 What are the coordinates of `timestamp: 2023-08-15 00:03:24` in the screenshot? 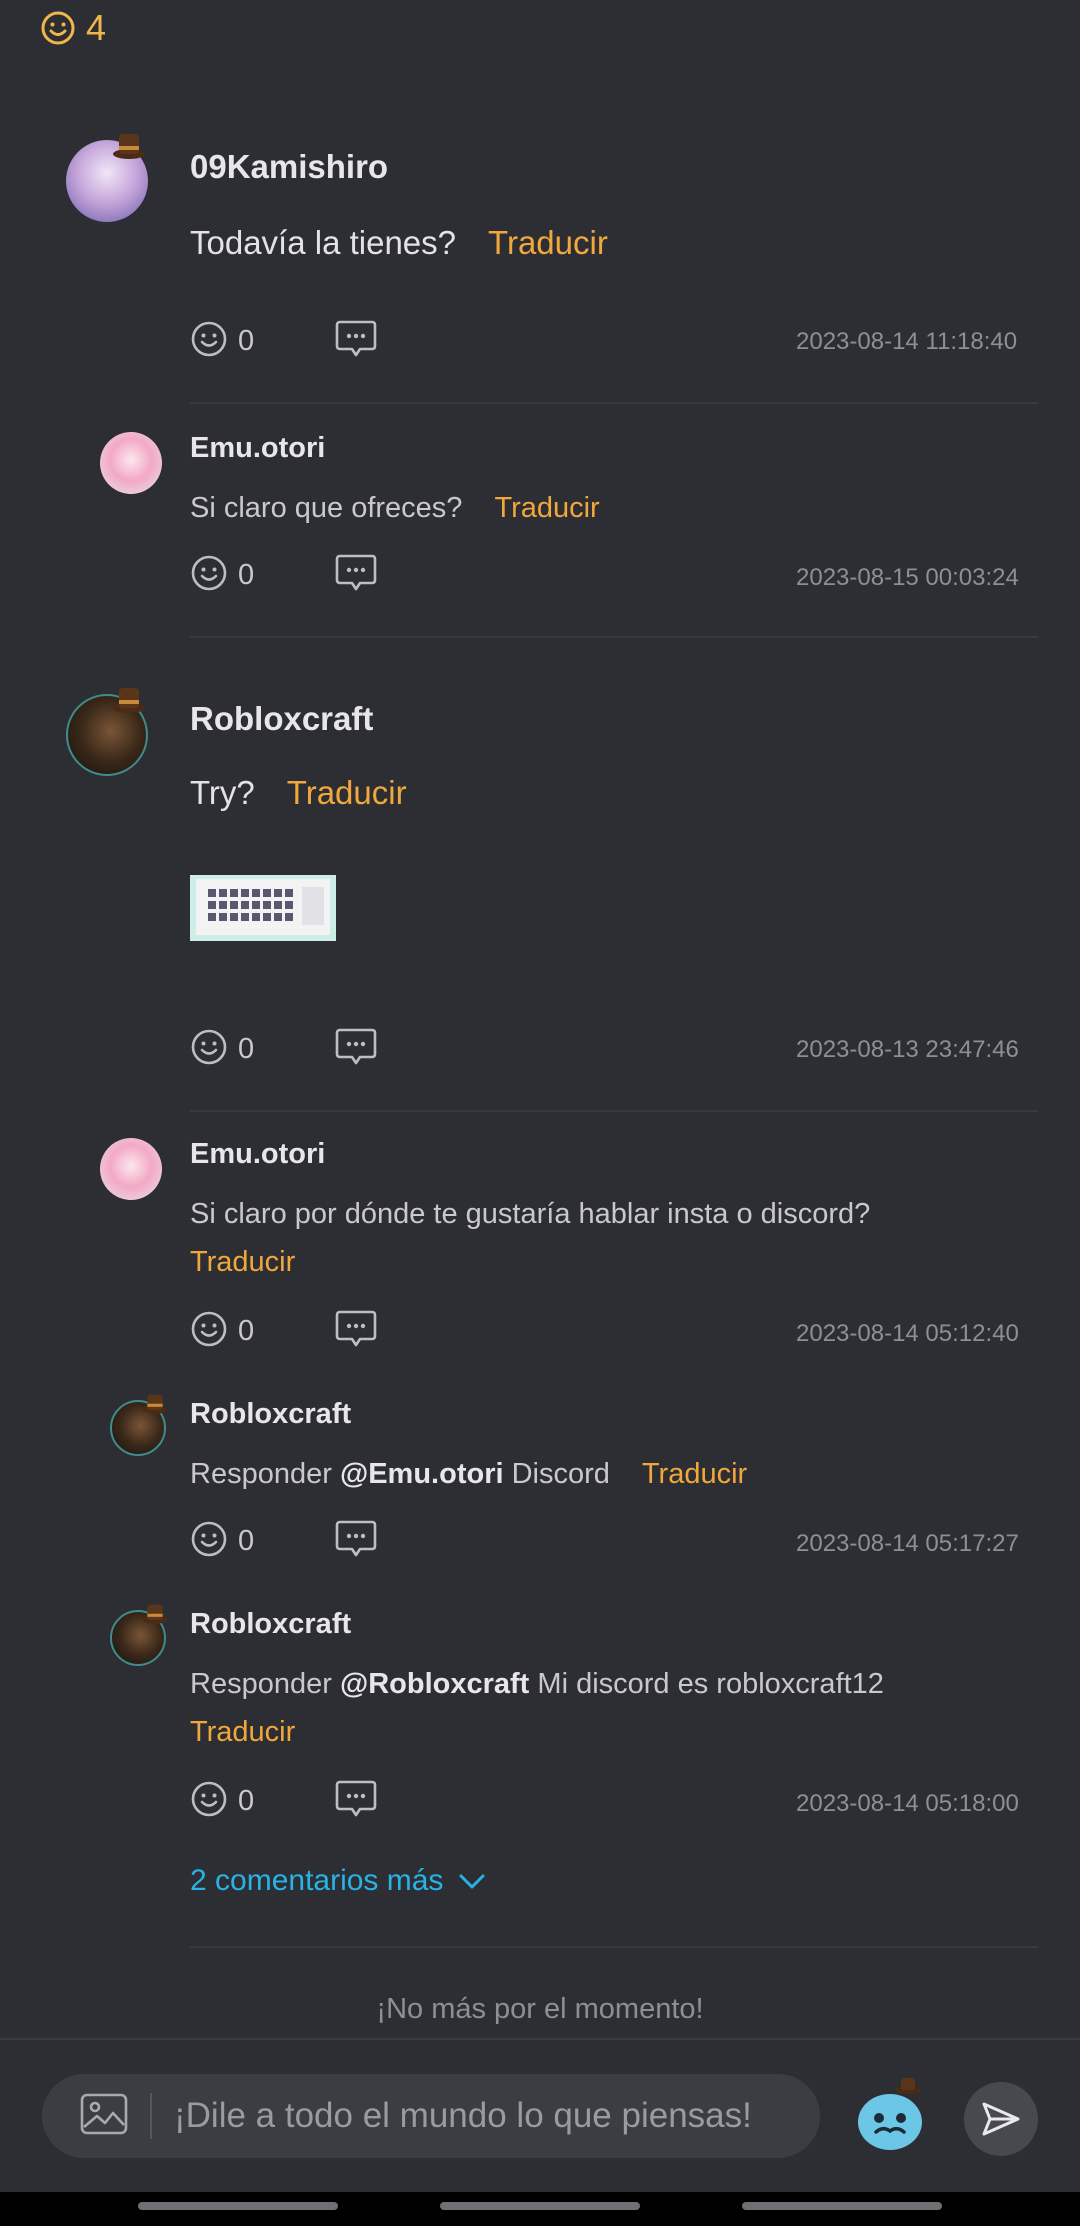 It's located at (907, 577).